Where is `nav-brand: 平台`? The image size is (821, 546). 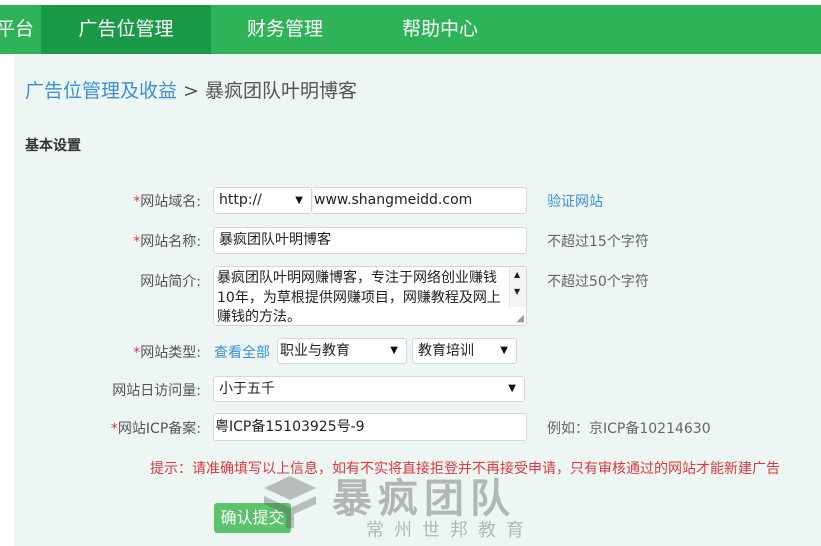
nav-brand: 平台 is located at coordinates (17, 29).